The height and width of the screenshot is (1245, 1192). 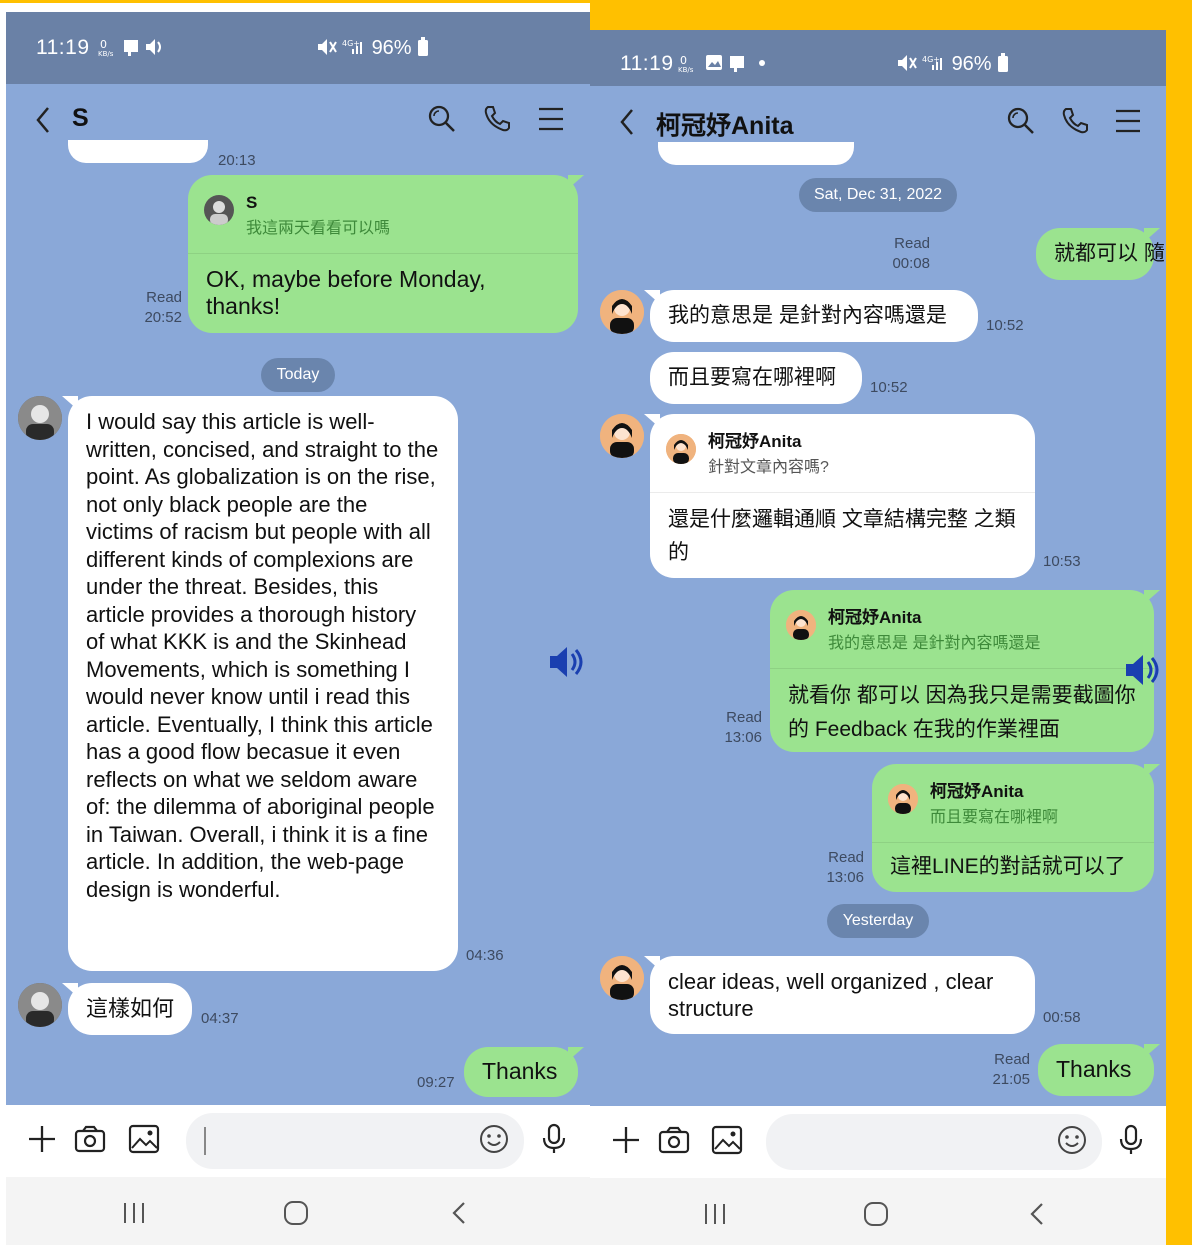 What do you see at coordinates (842, 536) in the screenshot?
I see `message-text: 還是什麼邏輯通順 文章結構完整 之類的` at bounding box center [842, 536].